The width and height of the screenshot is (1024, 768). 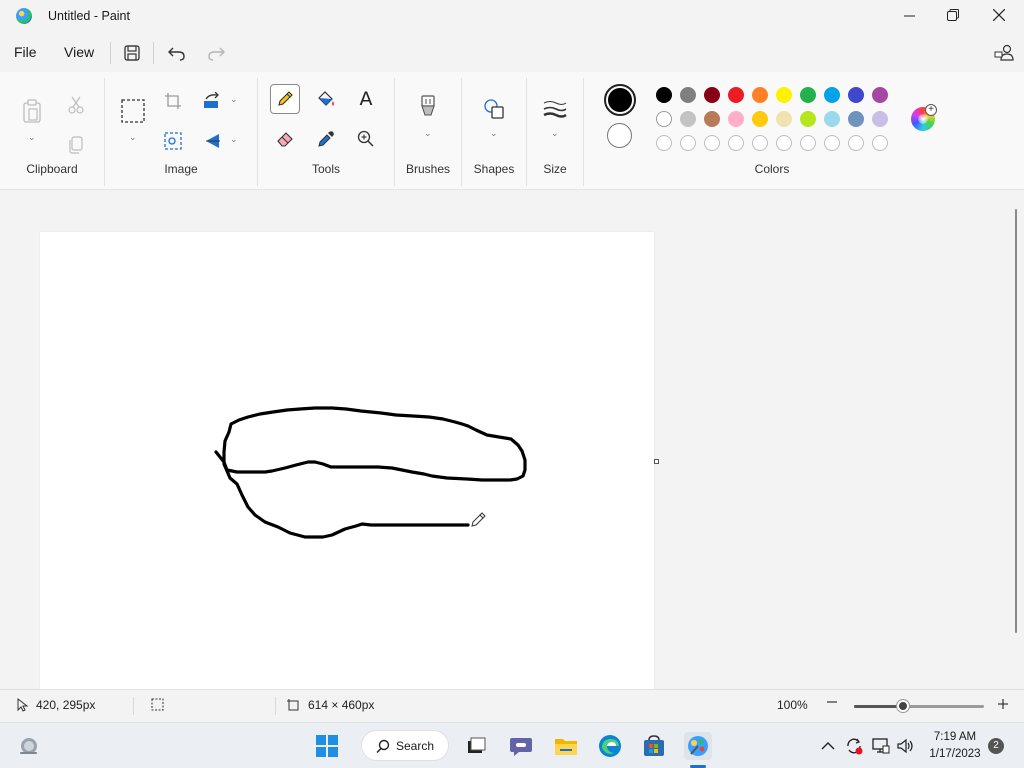 What do you see at coordinates (1003, 704) in the screenshot?
I see `zoom-in-button` at bounding box center [1003, 704].